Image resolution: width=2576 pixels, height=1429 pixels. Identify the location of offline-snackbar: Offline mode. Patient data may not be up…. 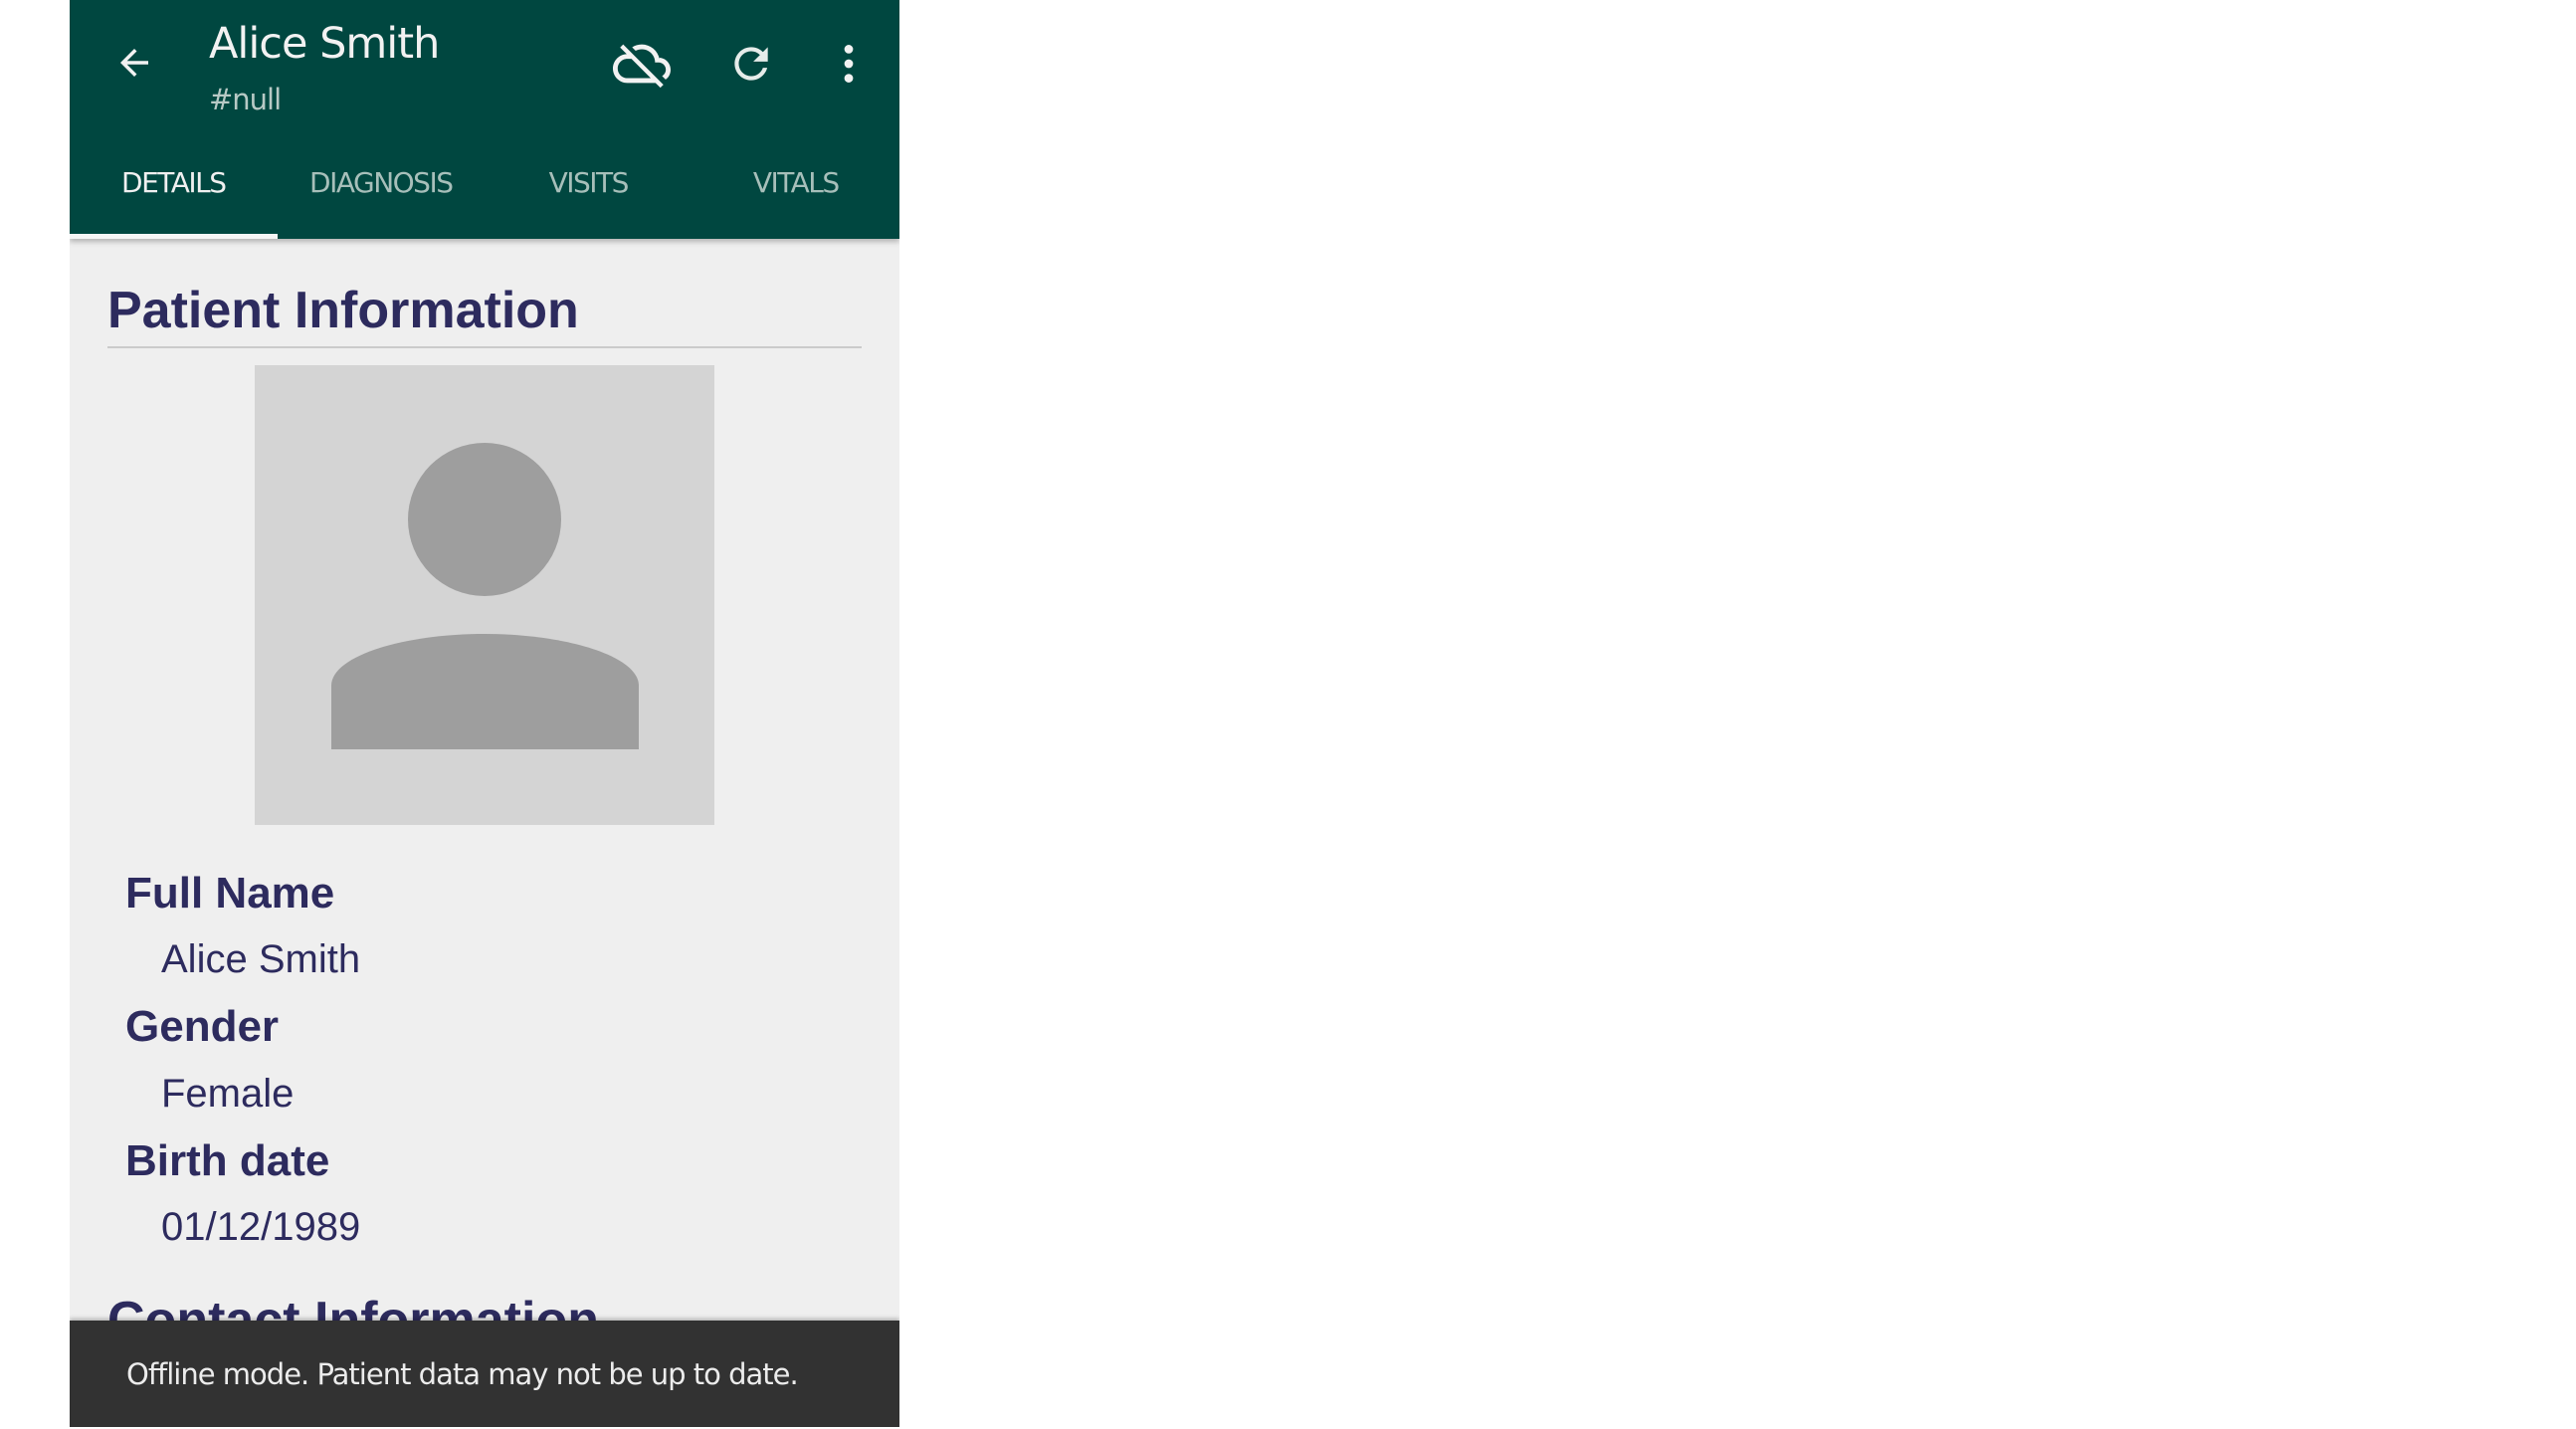
(484, 1374).